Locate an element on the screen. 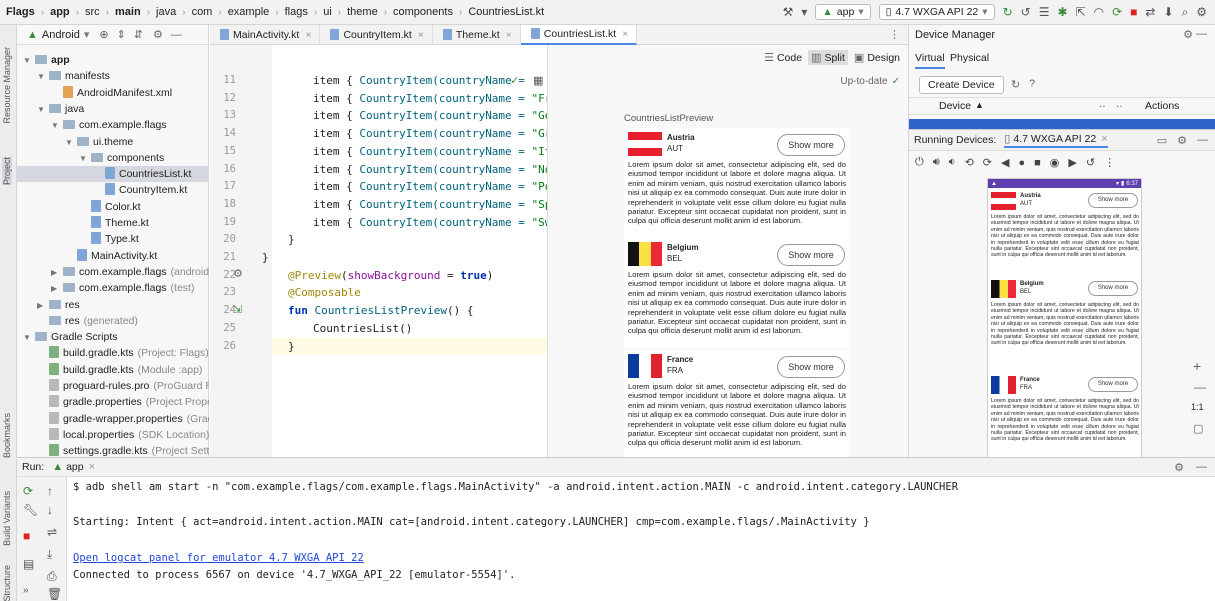 This screenshot has width=1215, height=601. breadcrumb-item: ui is located at coordinates (327, 12).